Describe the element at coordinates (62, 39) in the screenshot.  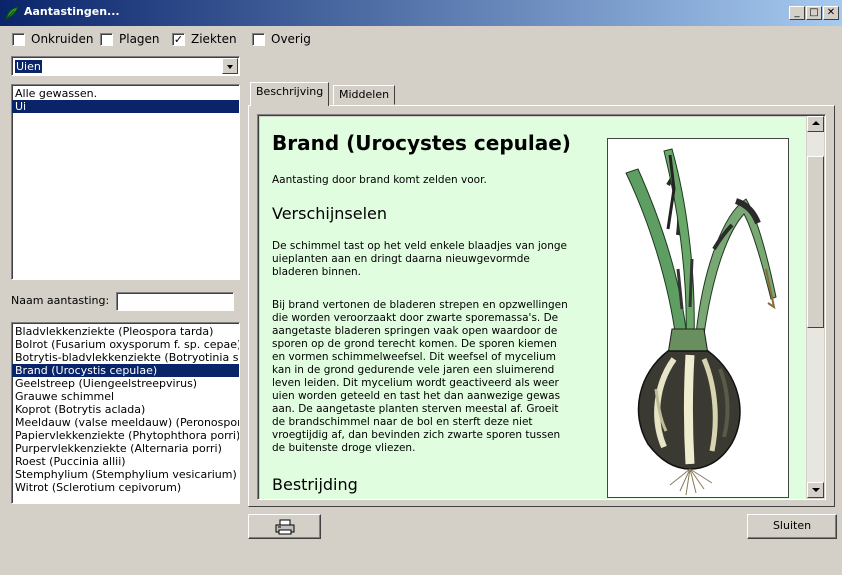
I see `filter-label: Onkruiden` at that location.